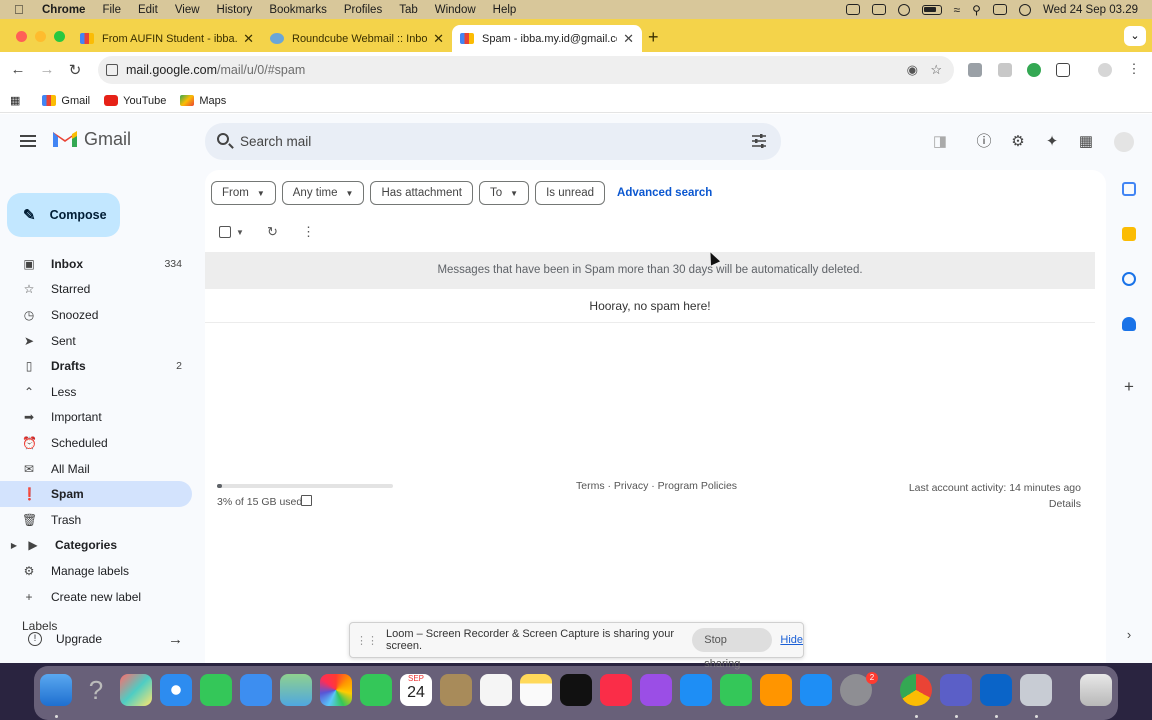 The height and width of the screenshot is (720, 1152). What do you see at coordinates (653, 37) in the screenshot?
I see `new-tab-icon: +` at bounding box center [653, 37].